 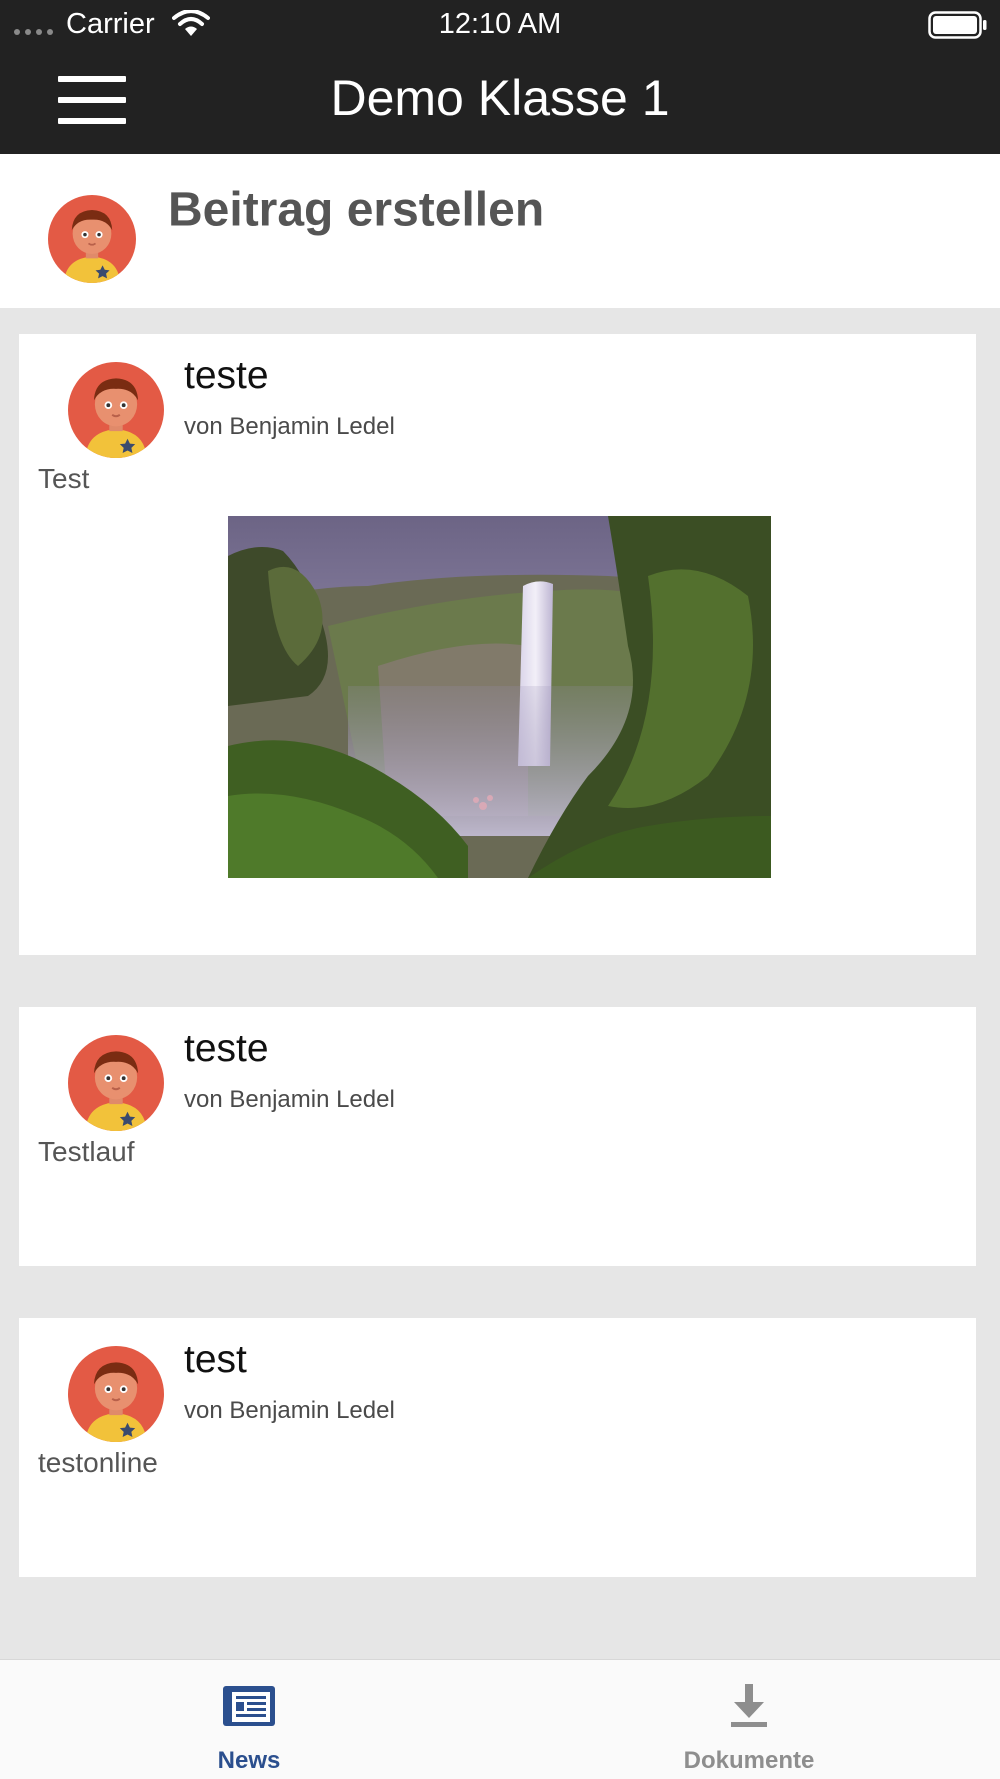 I want to click on post-body: Testlauf, so click(x=86, y=1151).